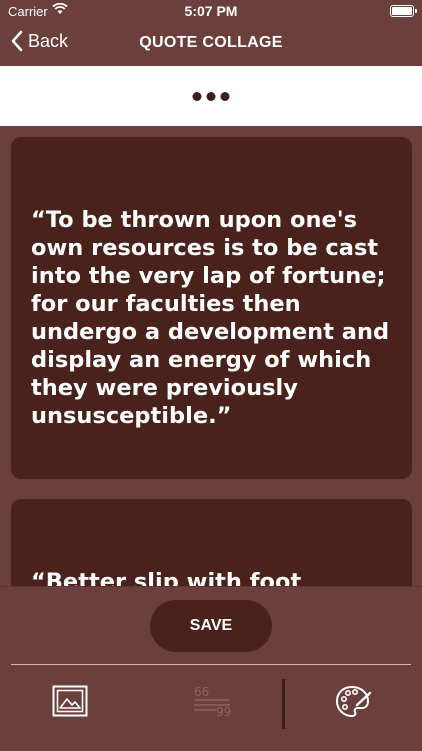 The image size is (422, 751). I want to click on toolbar, so click(211, 96).